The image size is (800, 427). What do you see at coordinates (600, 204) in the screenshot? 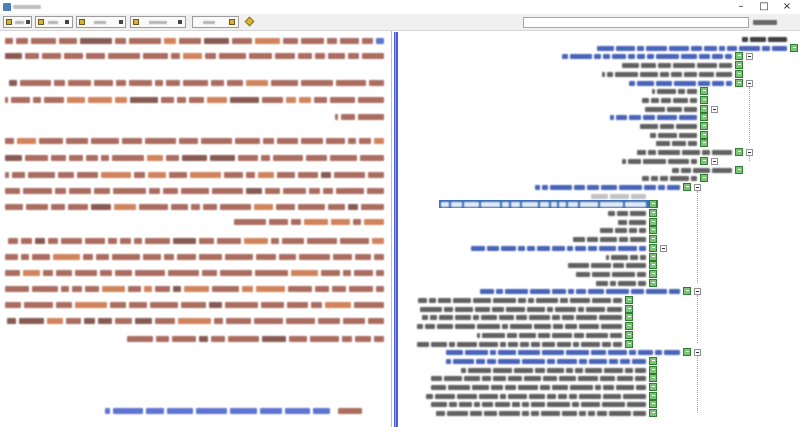
I see `tree-node-selected` at bounding box center [600, 204].